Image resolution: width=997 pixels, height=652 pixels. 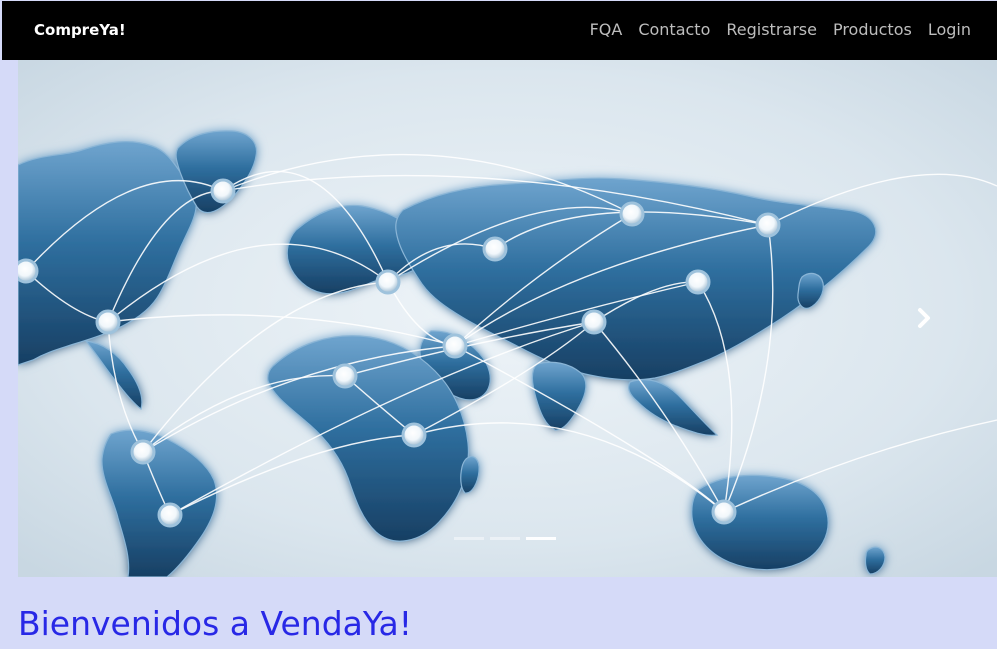 I want to click on carousel-indicator-3-active, so click(x=541, y=538).